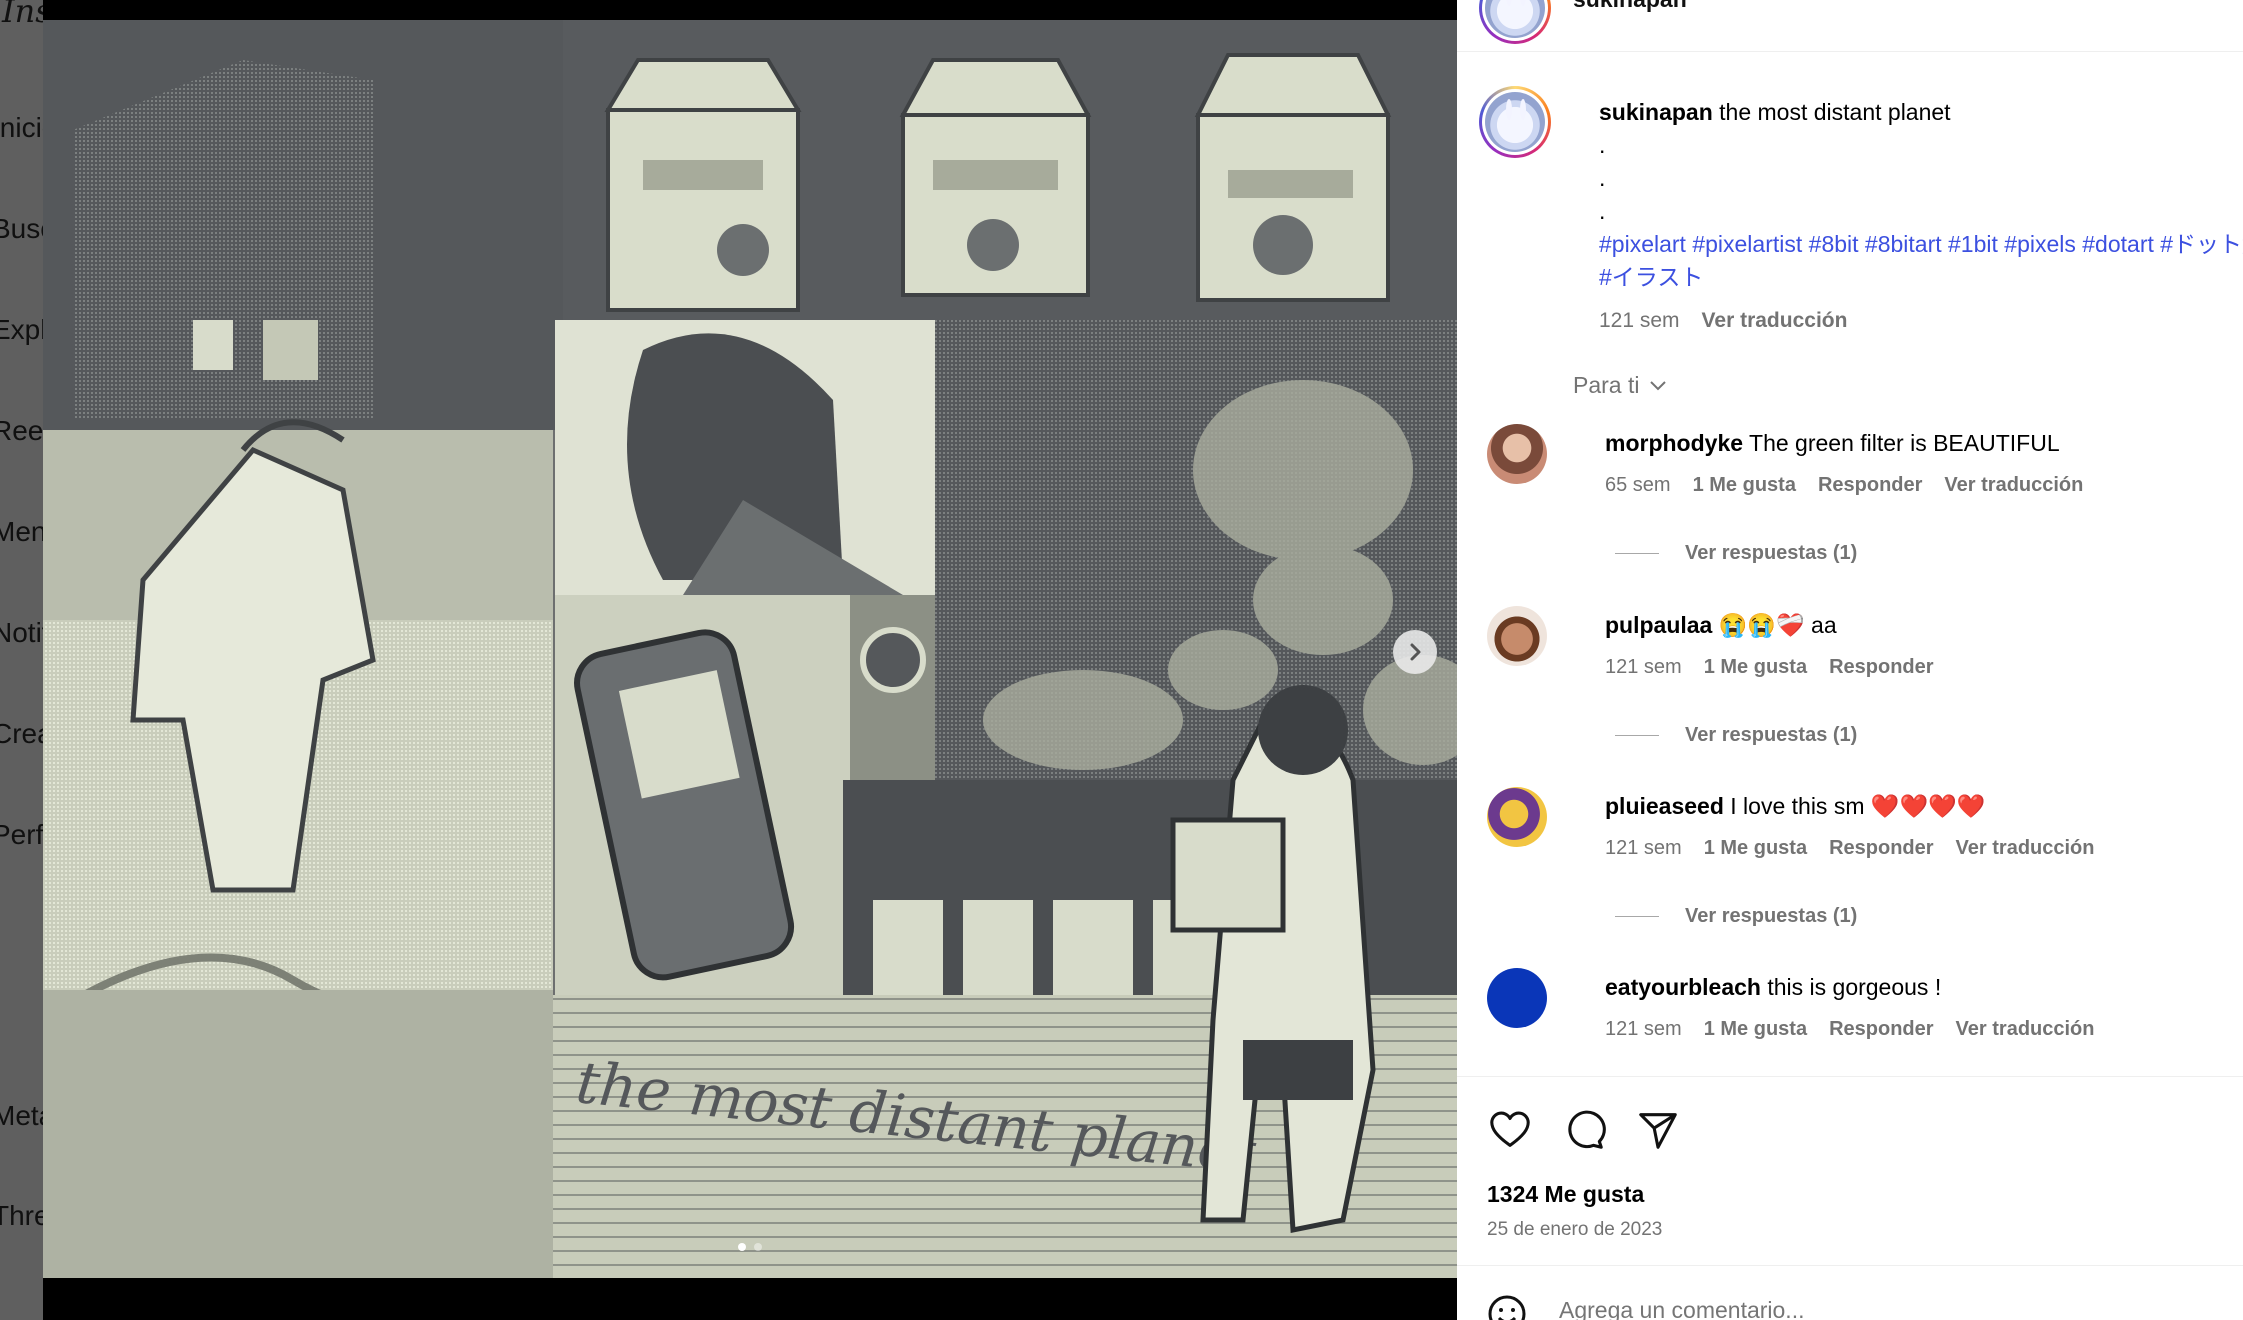 The height and width of the screenshot is (1320, 2243). I want to click on chevron-down-icon, so click(1658, 385).